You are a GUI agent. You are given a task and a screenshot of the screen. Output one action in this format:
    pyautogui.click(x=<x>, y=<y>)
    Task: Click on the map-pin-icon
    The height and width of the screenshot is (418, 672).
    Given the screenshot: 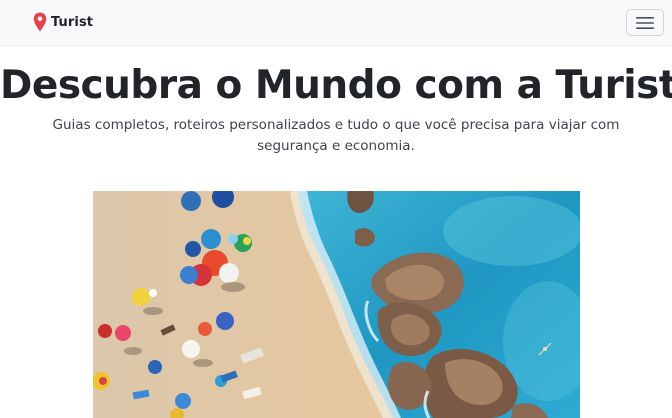 What is the action you would take?
    pyautogui.click(x=40, y=22)
    